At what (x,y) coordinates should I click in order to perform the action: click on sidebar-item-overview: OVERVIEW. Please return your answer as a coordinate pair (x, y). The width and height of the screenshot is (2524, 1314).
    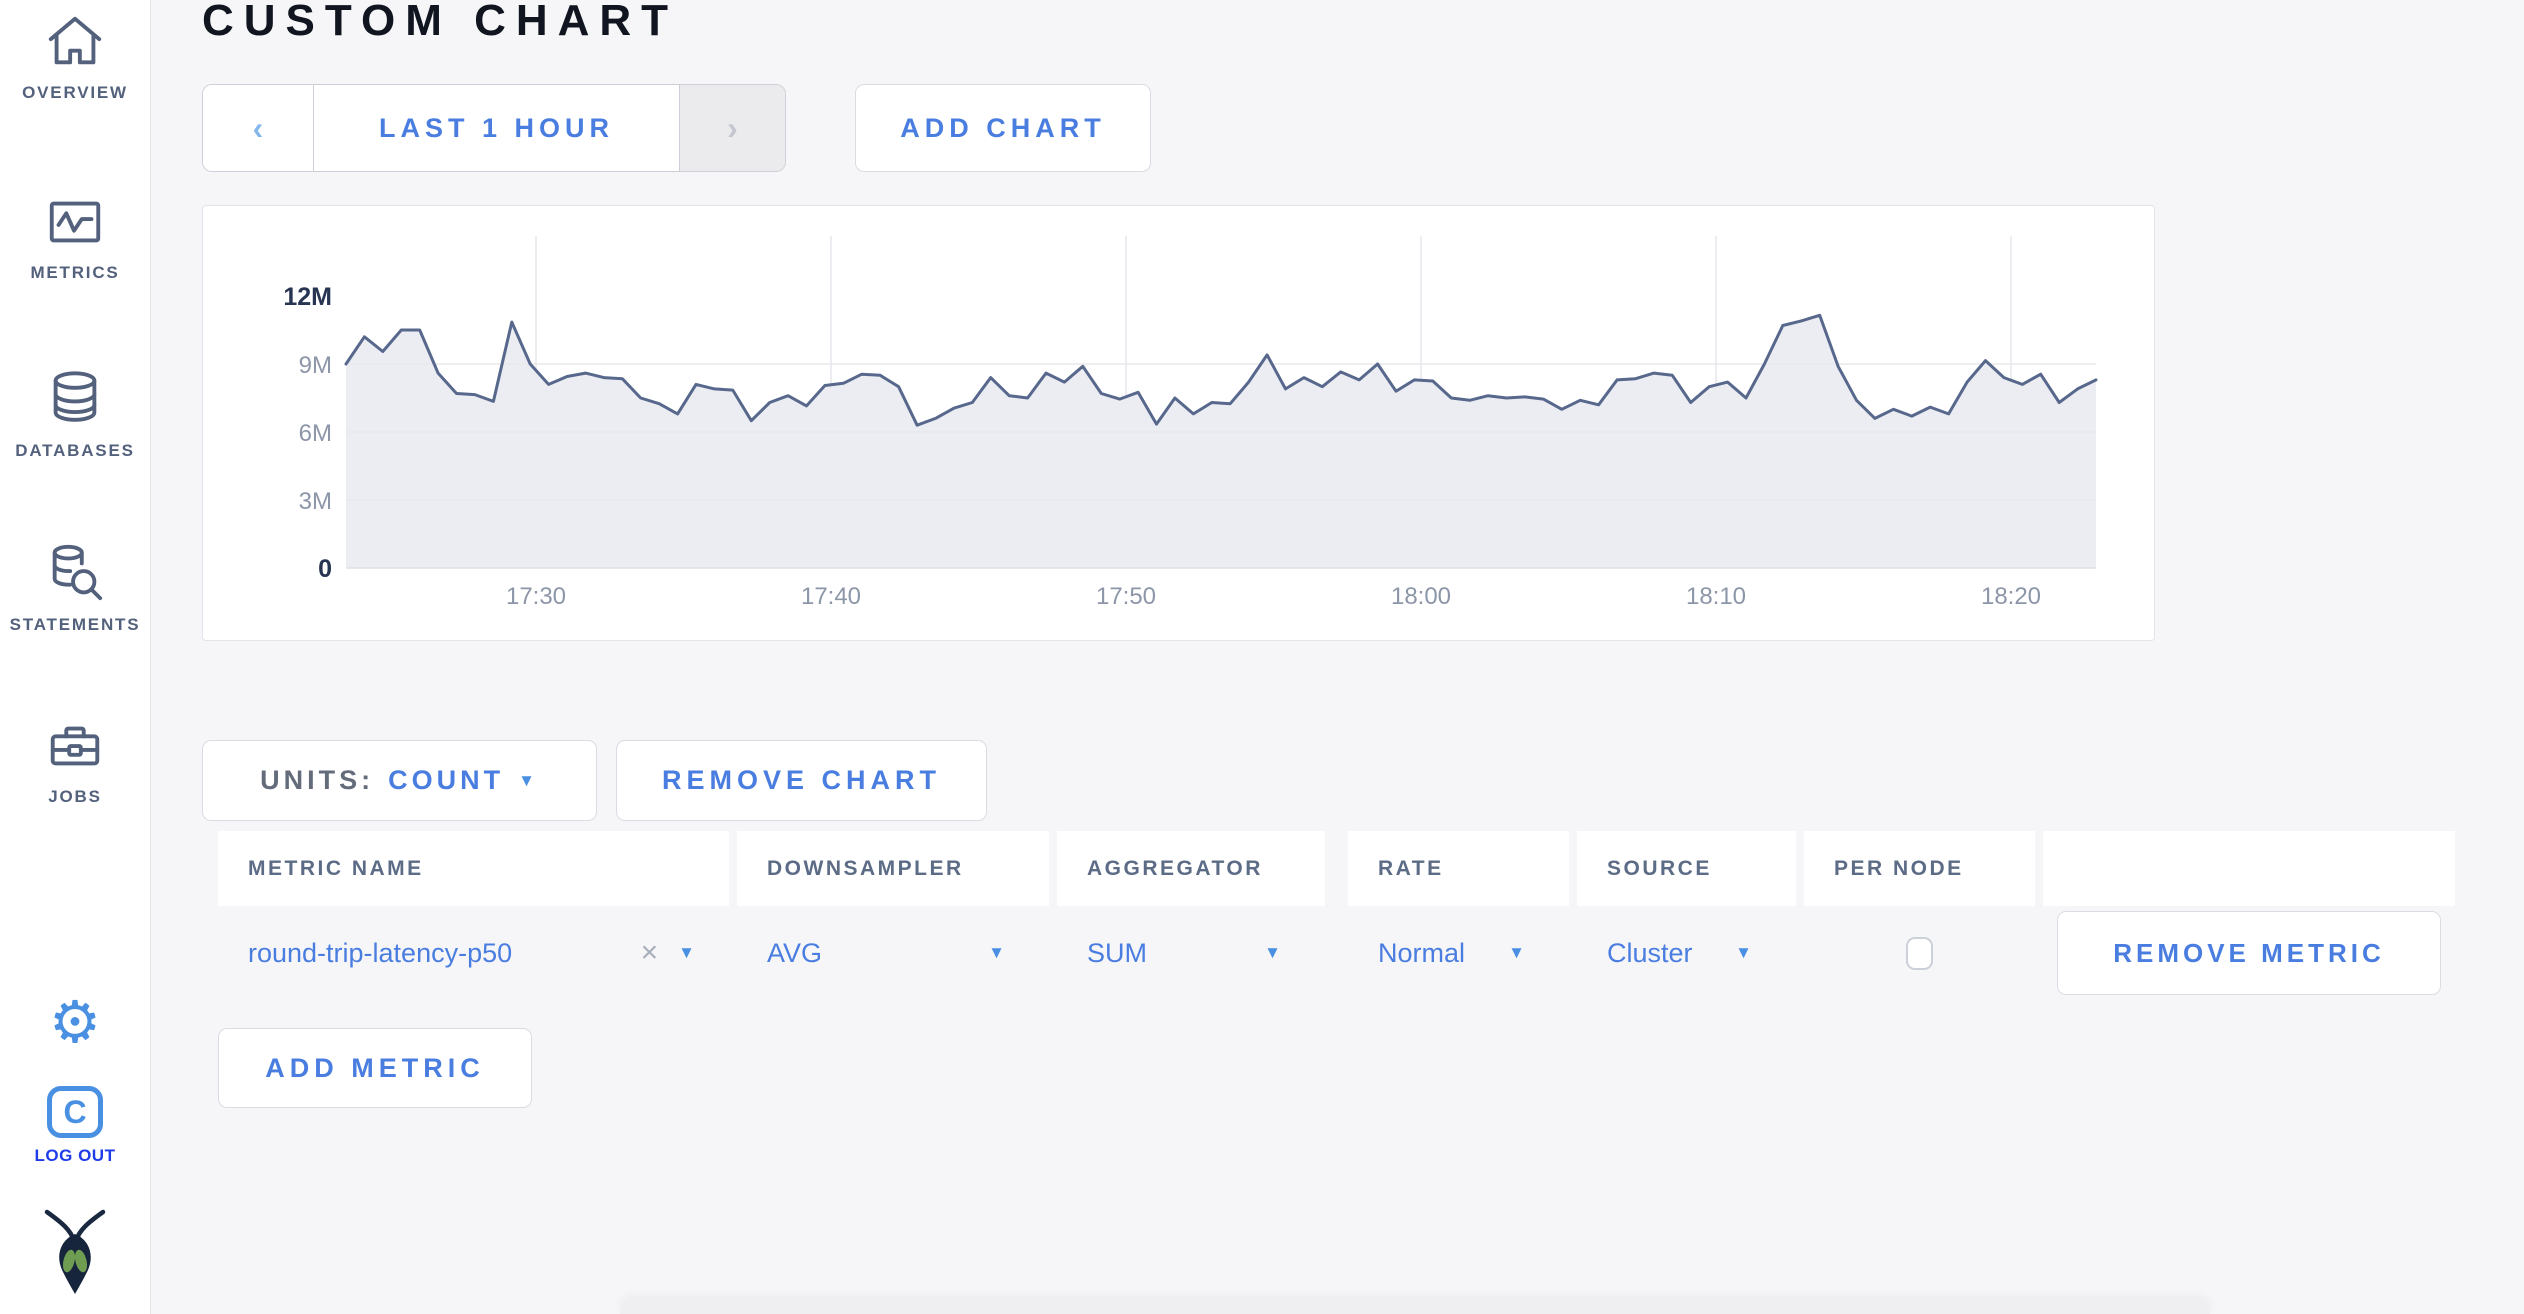
    Looking at the image, I should click on (75, 56).